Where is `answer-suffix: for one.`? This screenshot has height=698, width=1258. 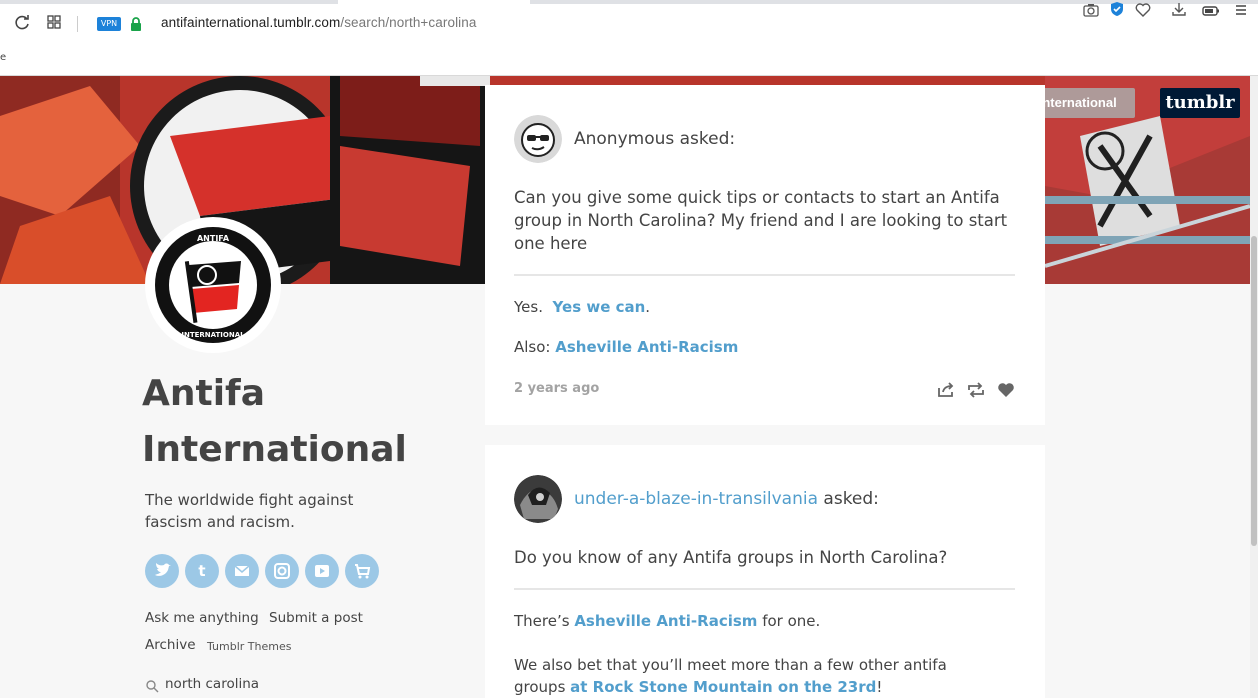 answer-suffix: for one. is located at coordinates (791, 621).